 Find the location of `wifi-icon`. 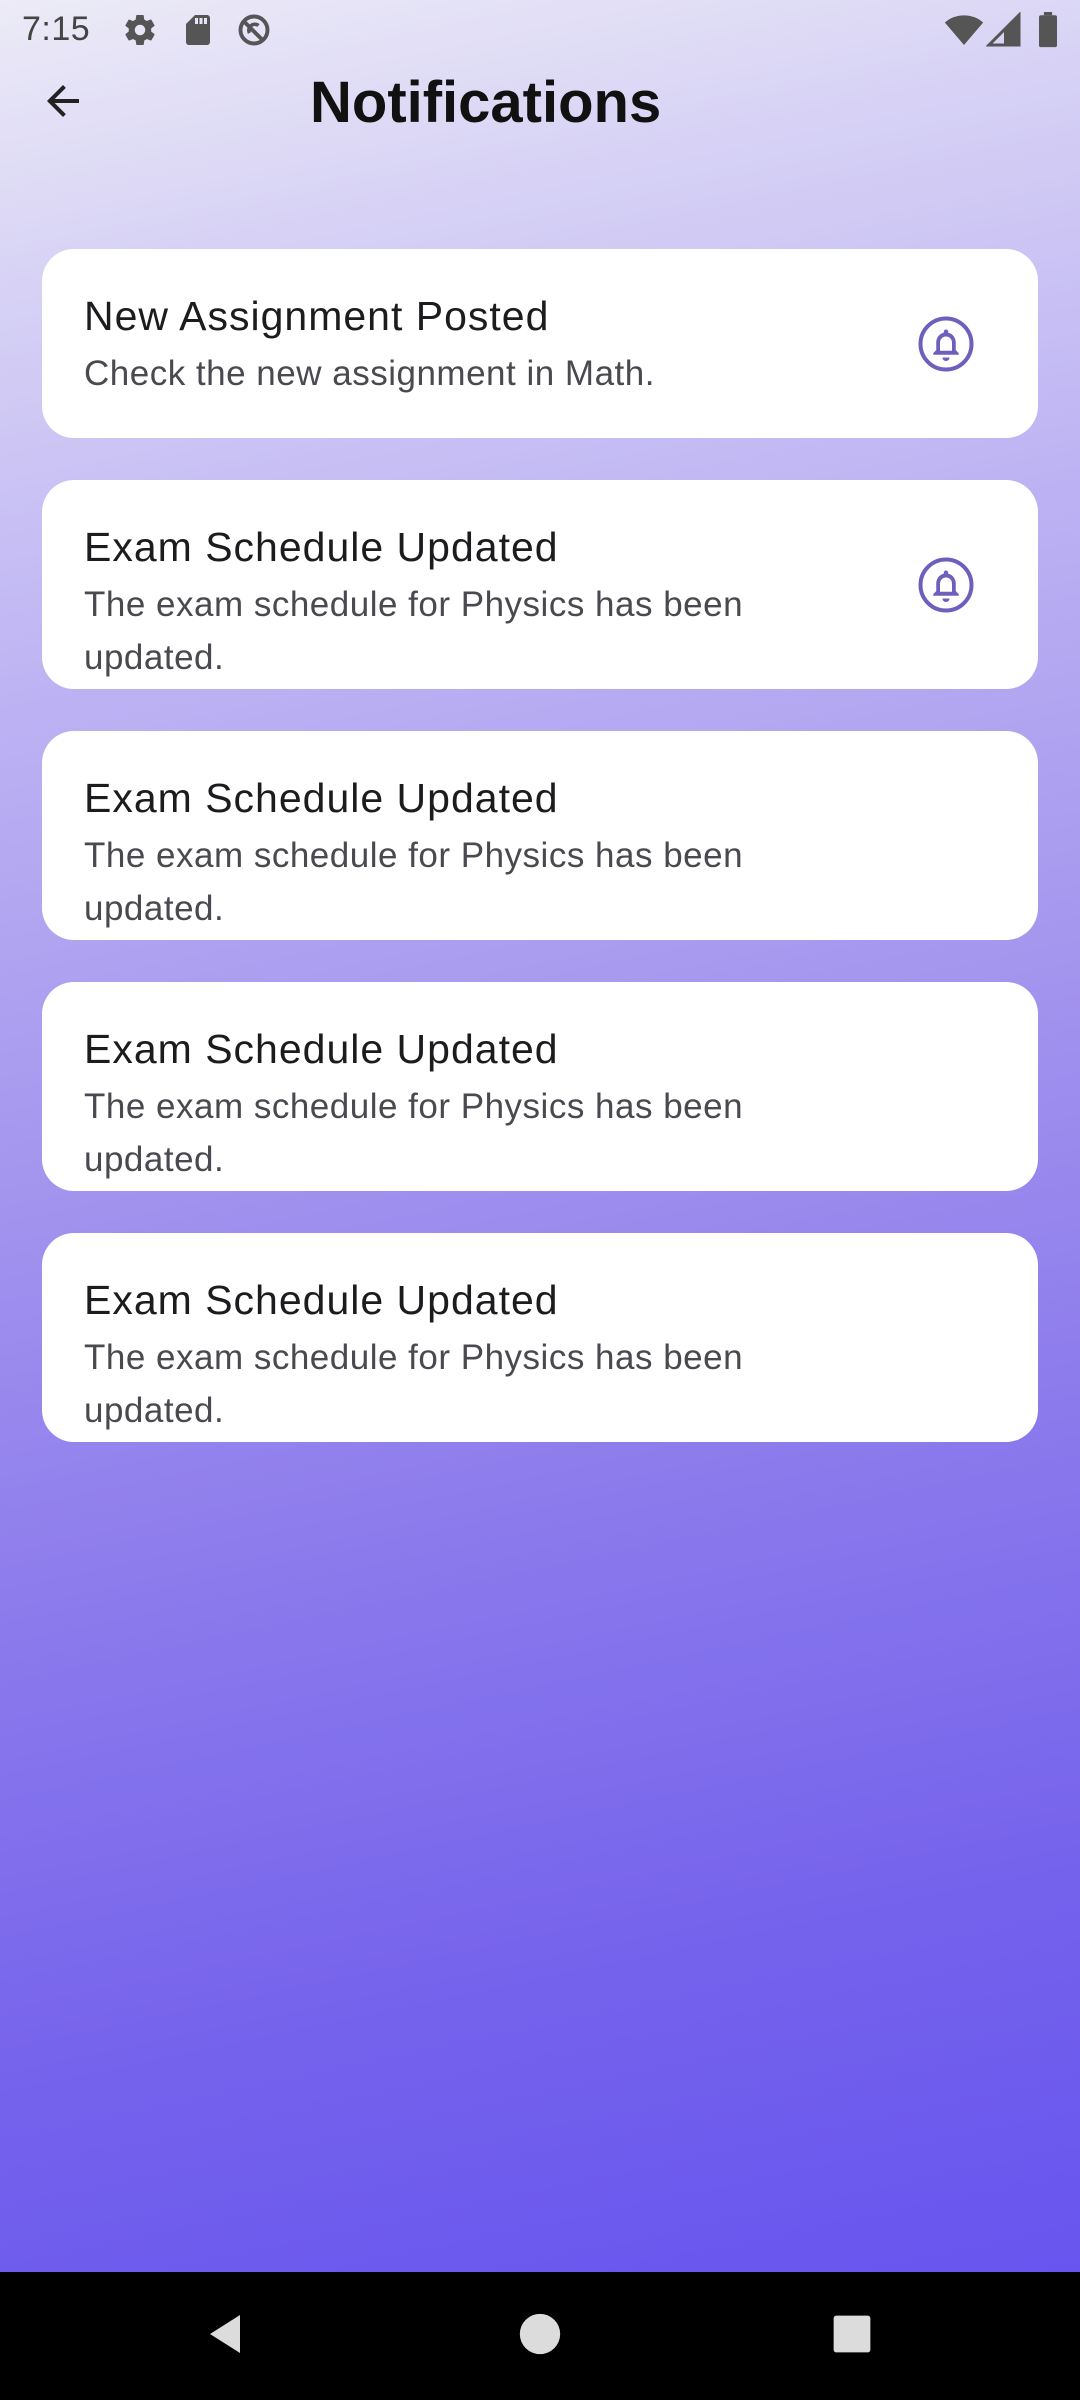

wifi-icon is located at coordinates (964, 32).